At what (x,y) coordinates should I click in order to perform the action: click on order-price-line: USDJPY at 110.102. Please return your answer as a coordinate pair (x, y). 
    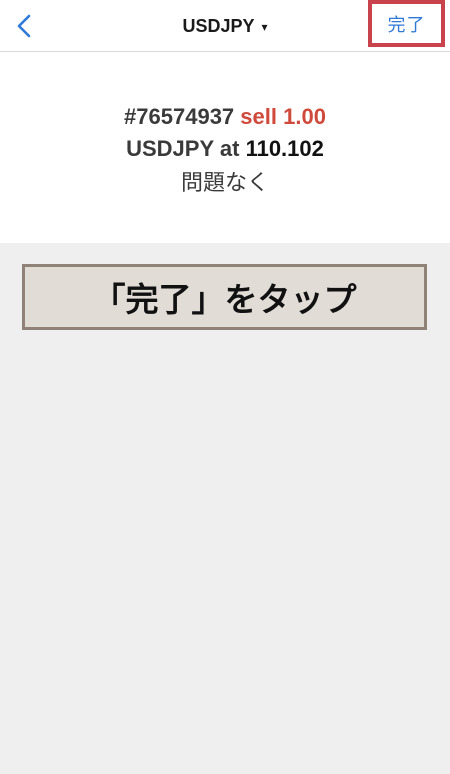
    Looking at the image, I should click on (225, 149).